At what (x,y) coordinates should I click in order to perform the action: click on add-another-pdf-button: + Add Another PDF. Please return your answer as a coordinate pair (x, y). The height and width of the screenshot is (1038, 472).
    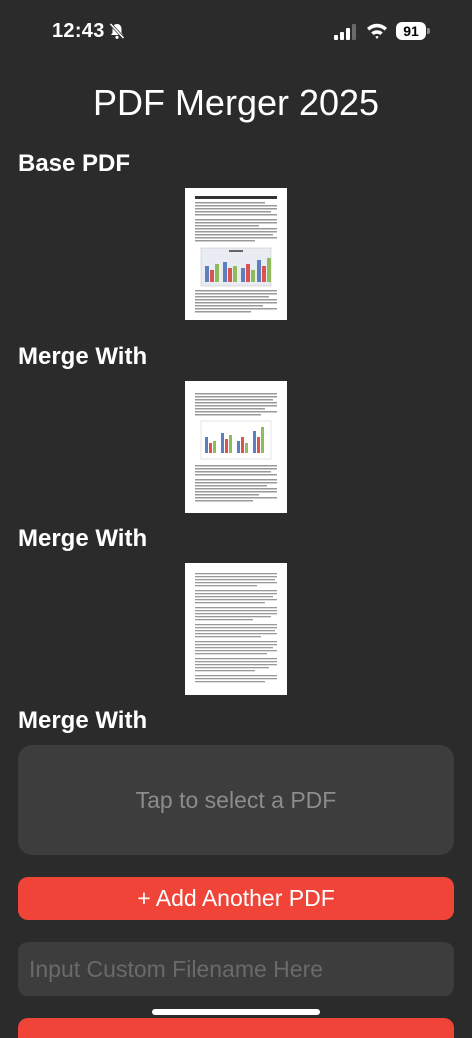
    Looking at the image, I should click on (236, 898).